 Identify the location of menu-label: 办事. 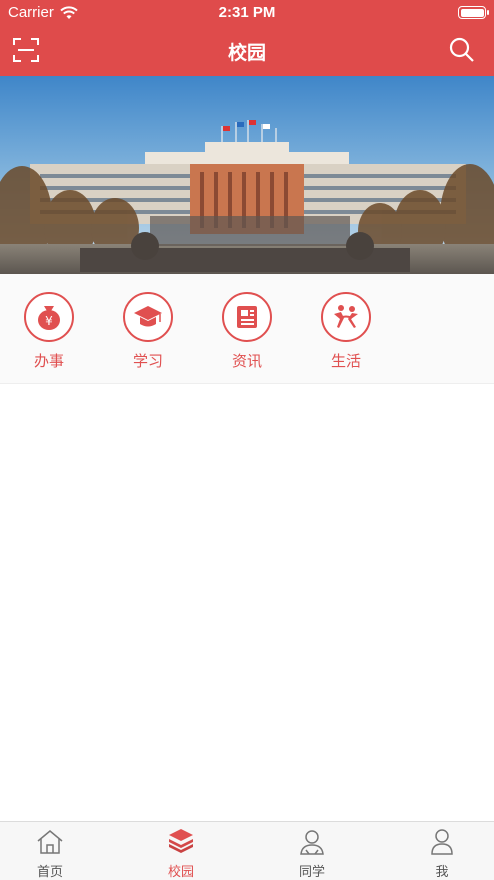
(48, 361).